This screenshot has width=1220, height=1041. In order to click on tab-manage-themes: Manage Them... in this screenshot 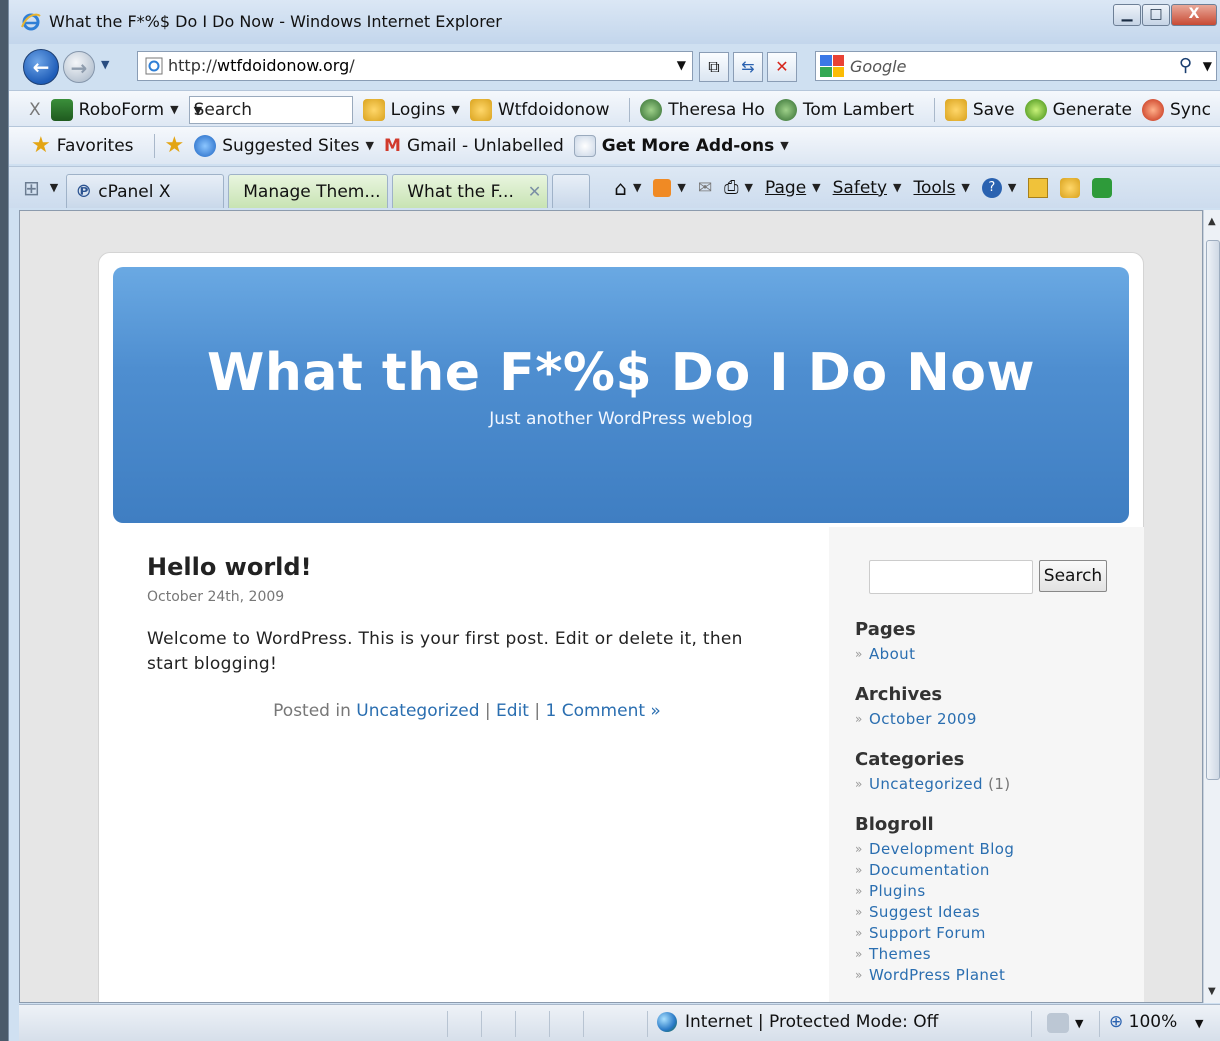, I will do `click(308, 191)`.